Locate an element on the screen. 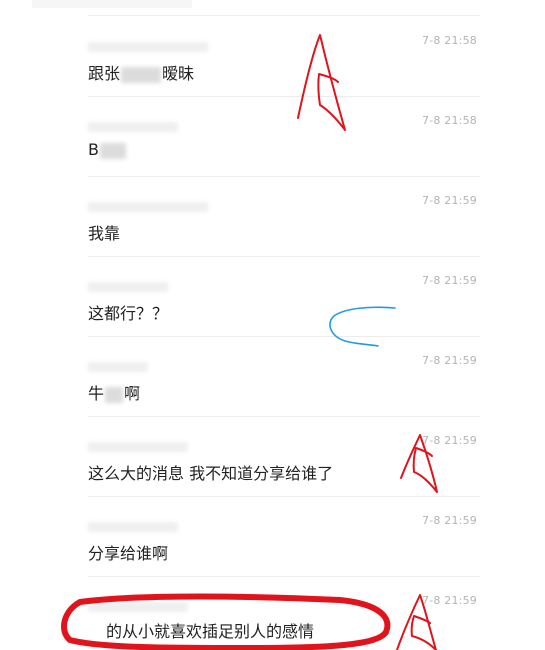 This screenshot has height=650, width=545. comment-text: B is located at coordinates (107, 149).